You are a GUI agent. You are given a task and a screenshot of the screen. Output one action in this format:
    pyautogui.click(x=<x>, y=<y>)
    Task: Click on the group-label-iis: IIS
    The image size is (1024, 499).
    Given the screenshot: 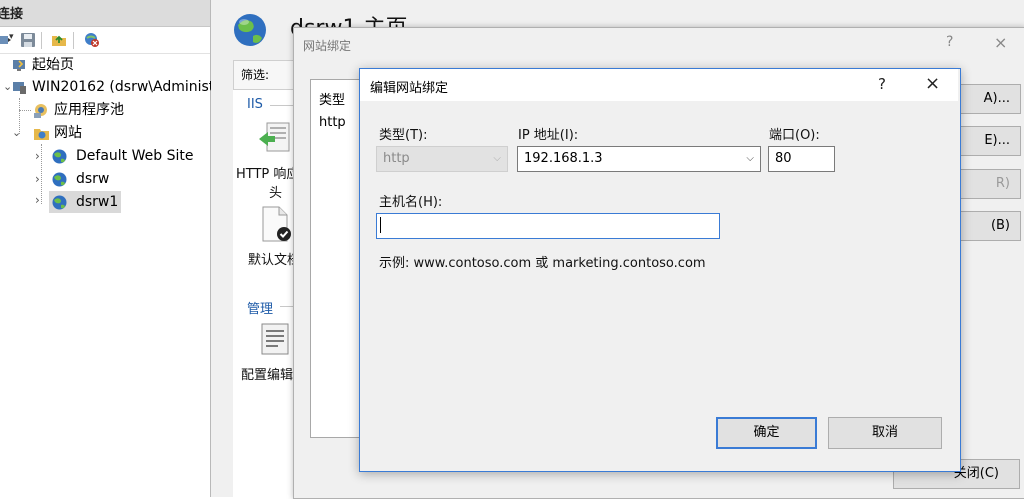 What is the action you would take?
    pyautogui.click(x=255, y=104)
    